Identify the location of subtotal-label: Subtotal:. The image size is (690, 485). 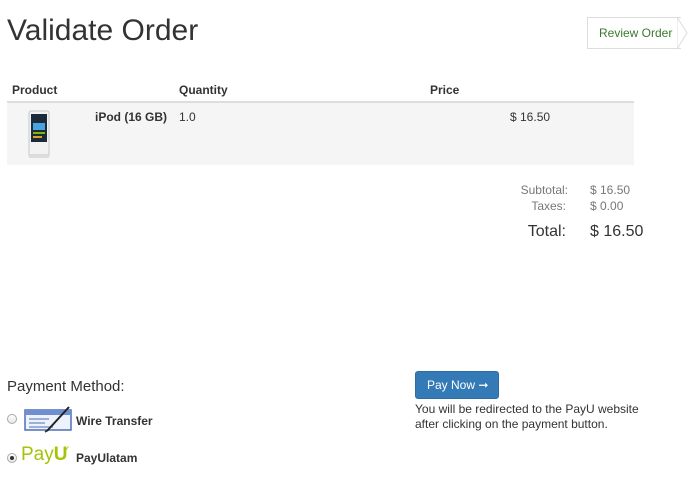
(544, 190).